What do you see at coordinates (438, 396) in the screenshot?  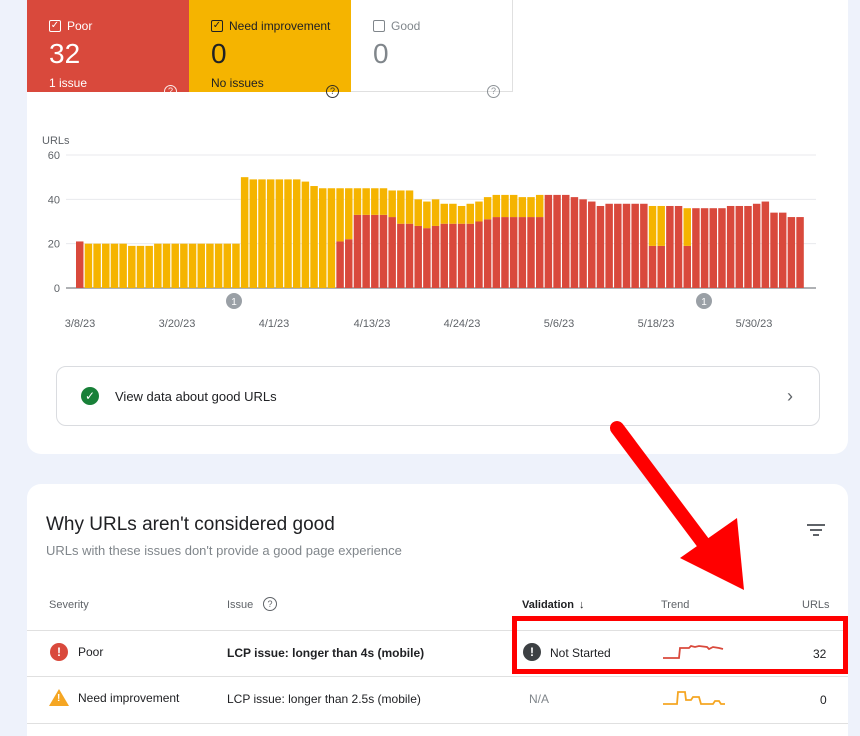 I see `view-good-urls-link: ✓ View data about good URLs ›` at bounding box center [438, 396].